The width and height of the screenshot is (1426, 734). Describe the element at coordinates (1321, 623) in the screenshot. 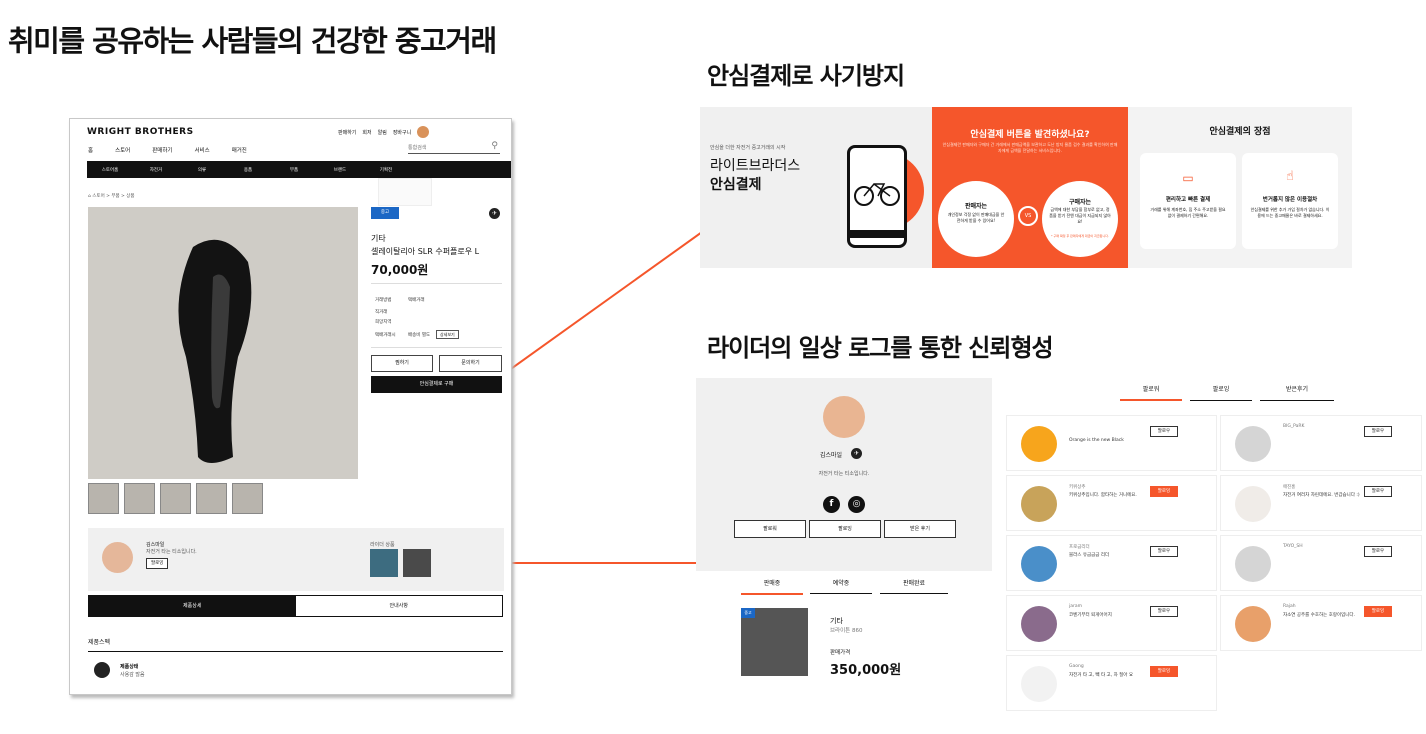

I see `follower-card-8: Rajah 자소연 공주를 수호하는 호랑이입니다. 팔로잉` at that location.